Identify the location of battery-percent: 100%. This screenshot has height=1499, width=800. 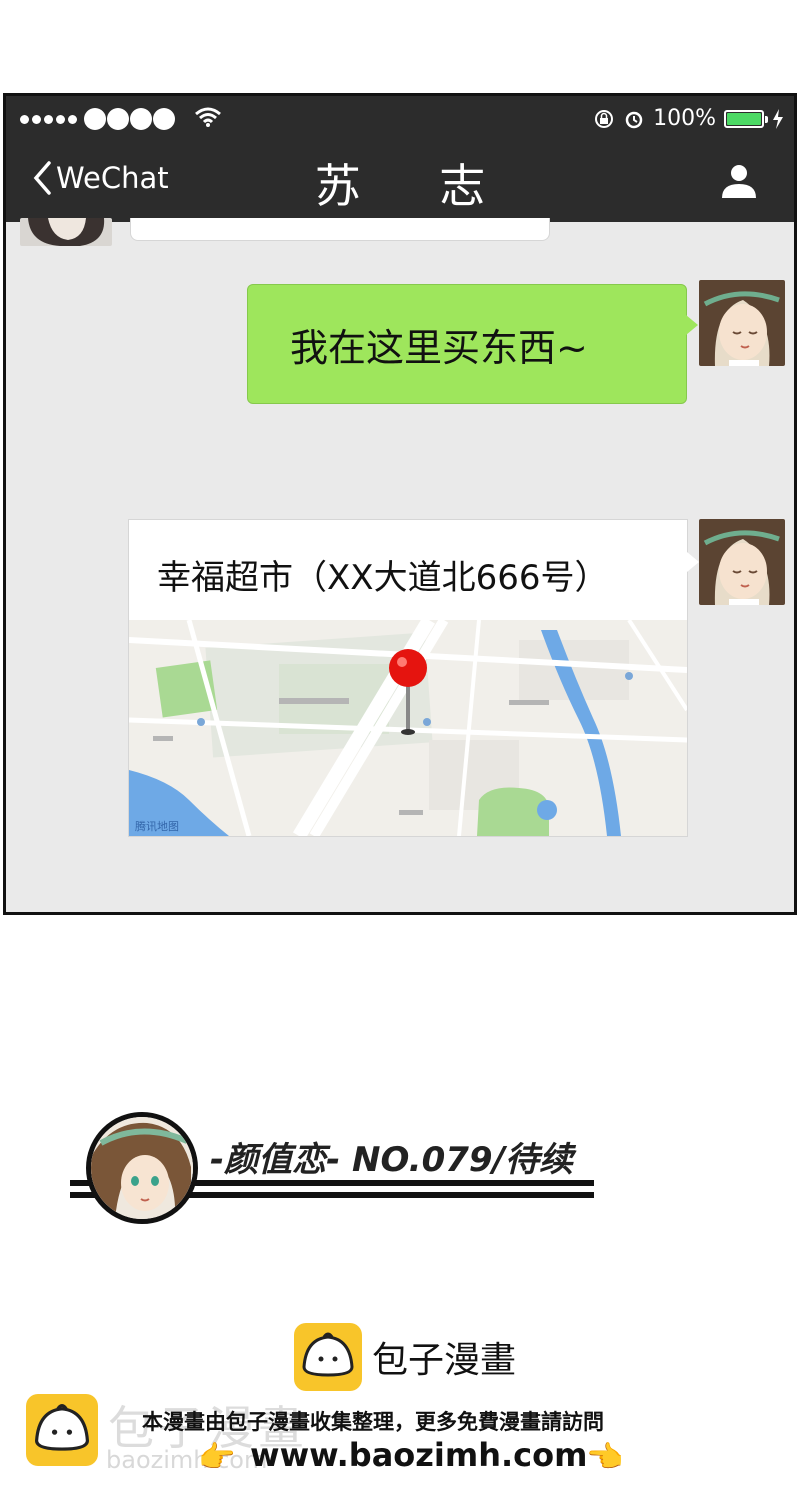
(684, 118).